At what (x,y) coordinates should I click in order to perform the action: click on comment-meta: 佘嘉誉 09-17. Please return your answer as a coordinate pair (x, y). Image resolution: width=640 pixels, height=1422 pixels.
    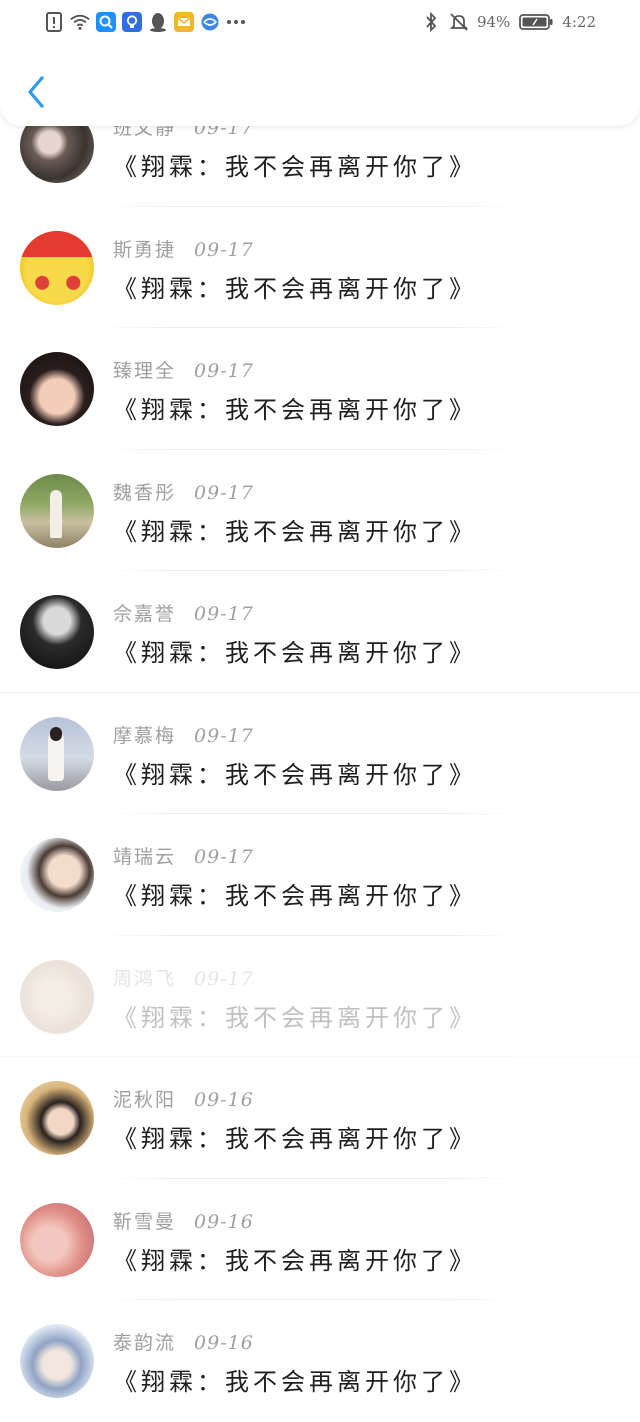
    Looking at the image, I should click on (183, 612).